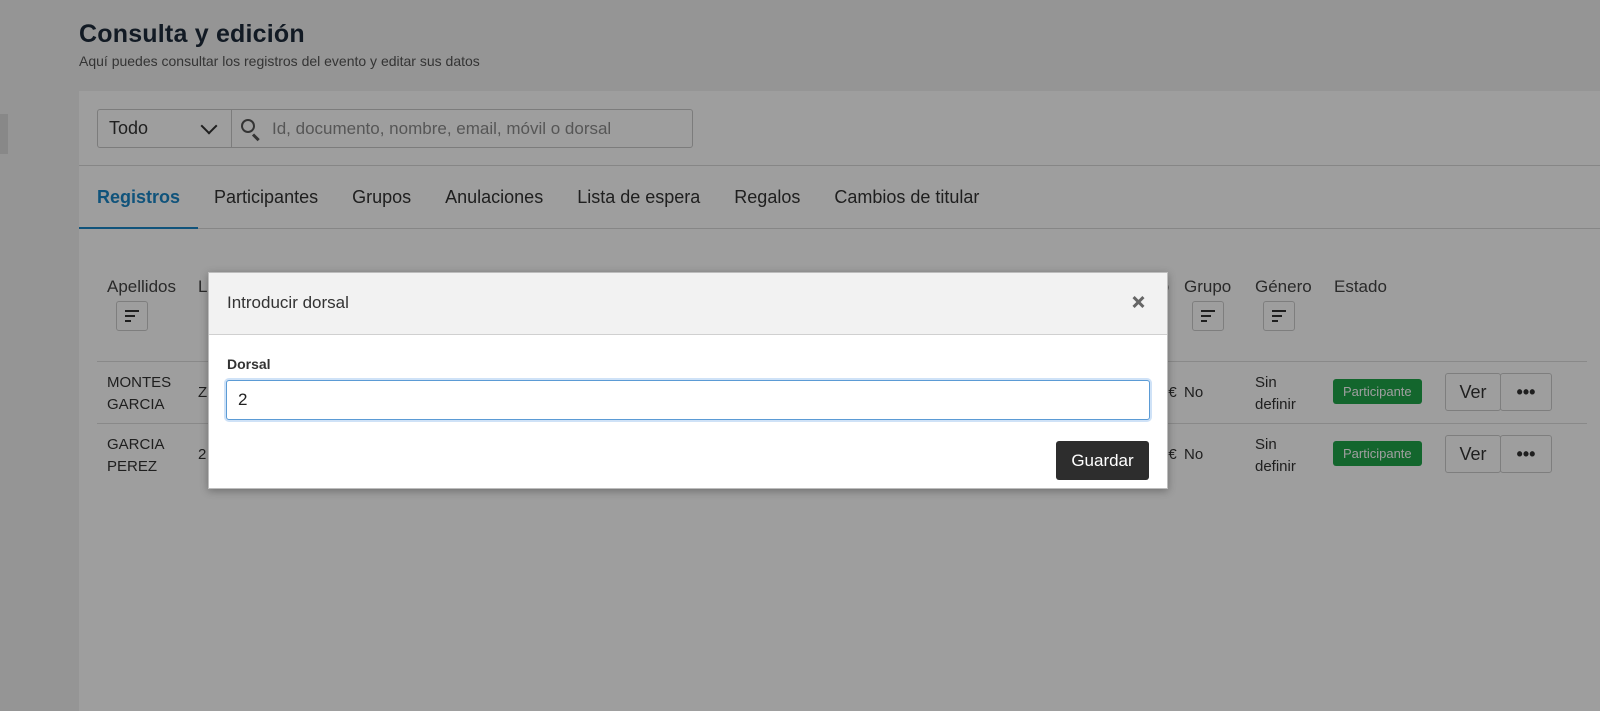 This screenshot has width=1600, height=711. I want to click on save-button: Guardar, so click(1102, 460).